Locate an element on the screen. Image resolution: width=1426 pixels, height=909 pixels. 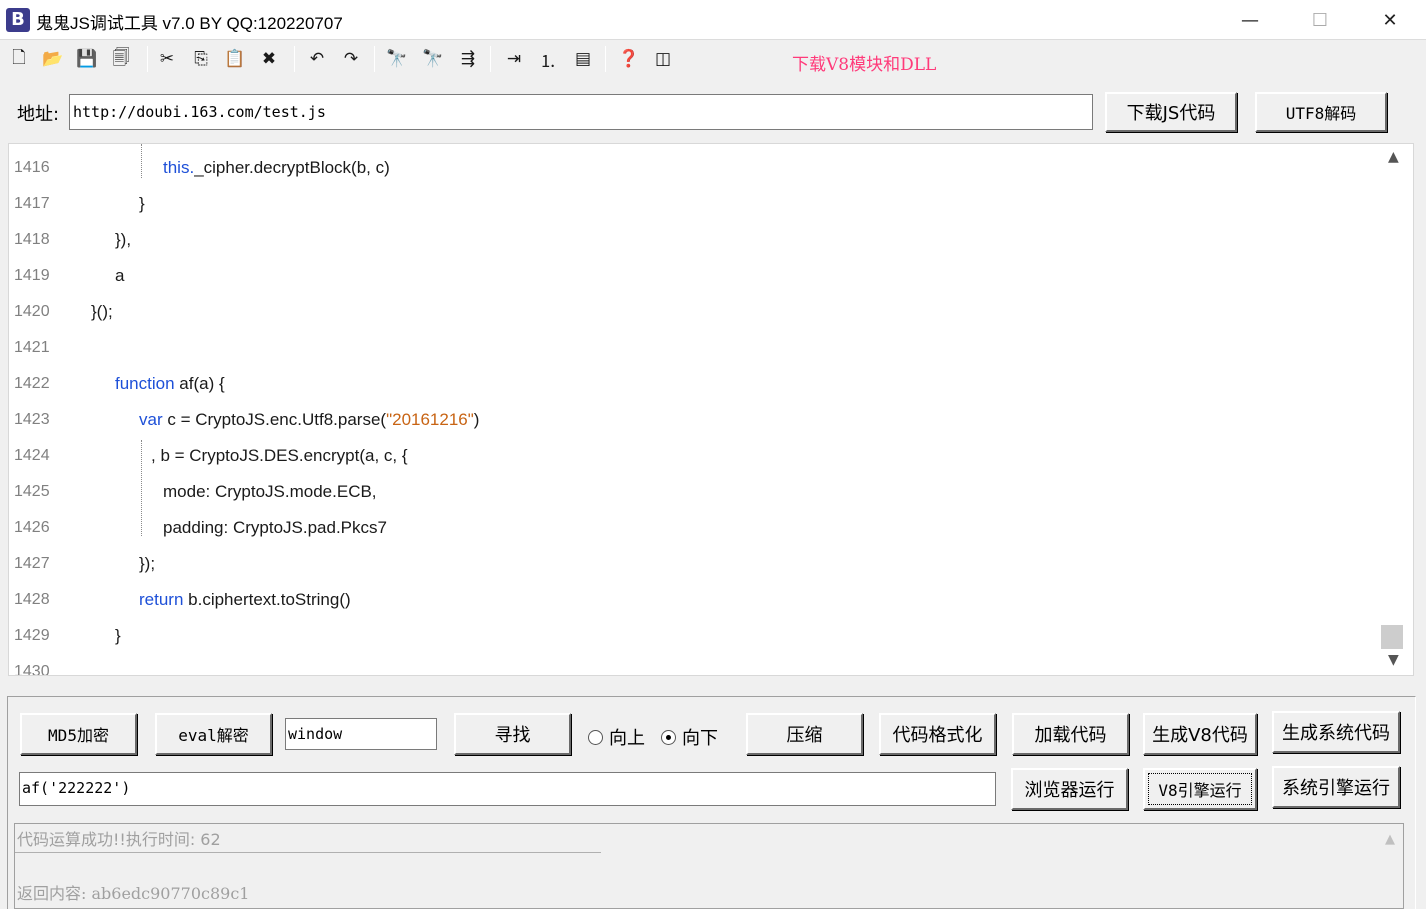
code-token: padding: CryptoJS.pad.Pkcs7 is located at coordinates (275, 527).